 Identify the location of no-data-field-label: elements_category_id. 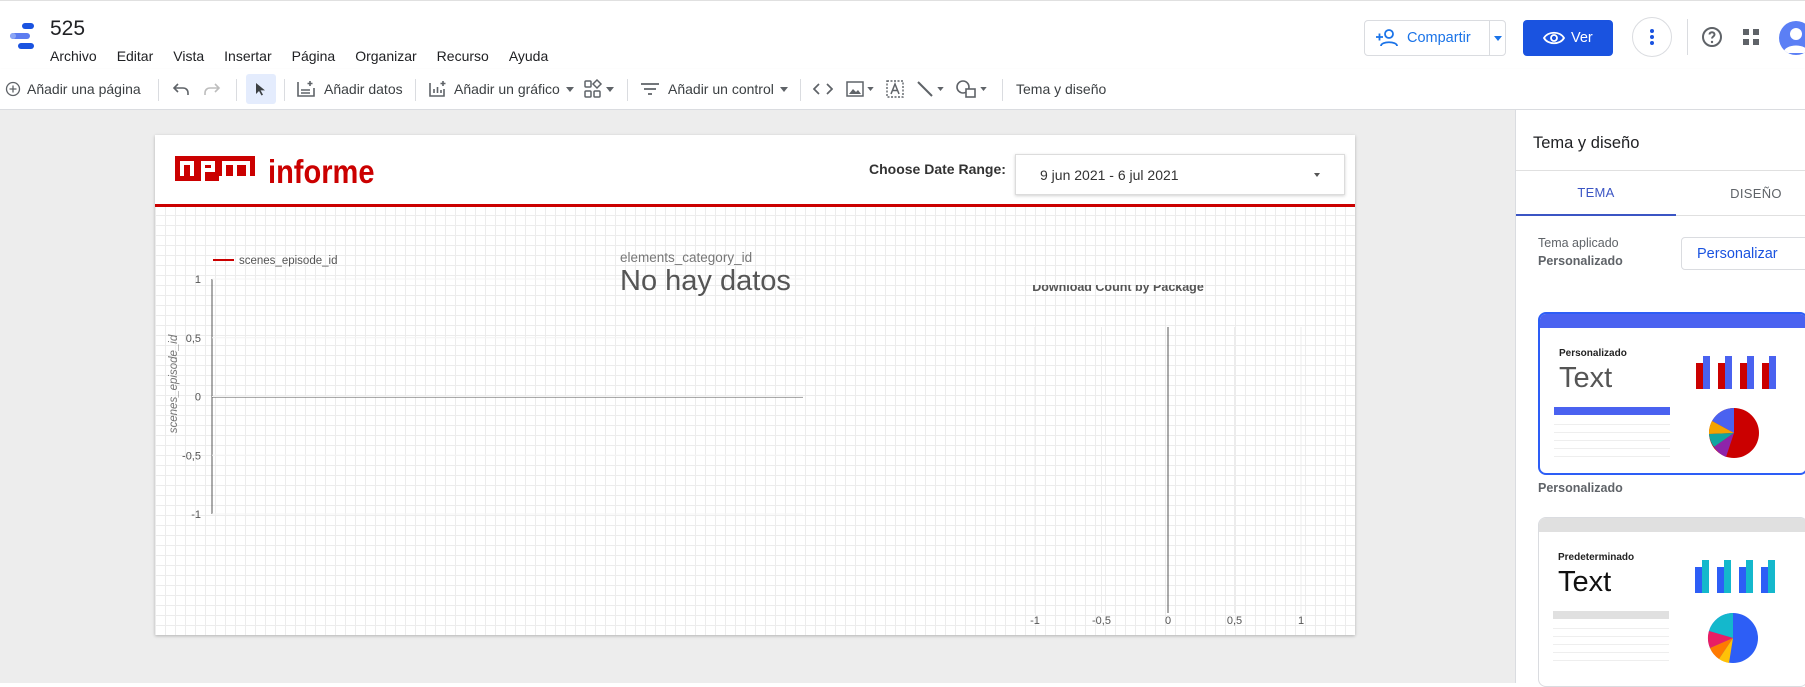
(686, 257).